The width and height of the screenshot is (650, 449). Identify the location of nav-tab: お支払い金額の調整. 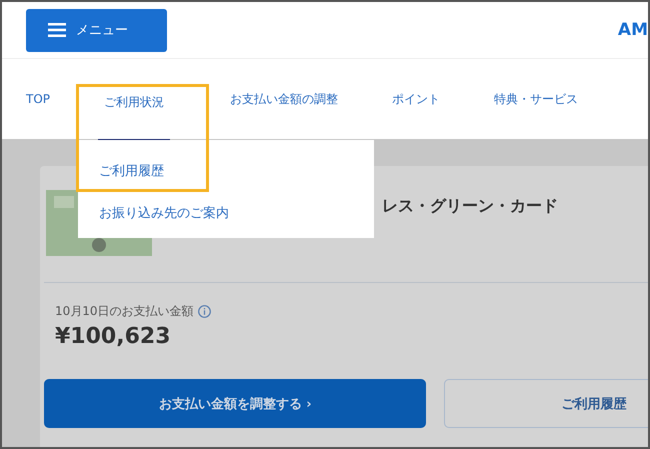
(284, 99).